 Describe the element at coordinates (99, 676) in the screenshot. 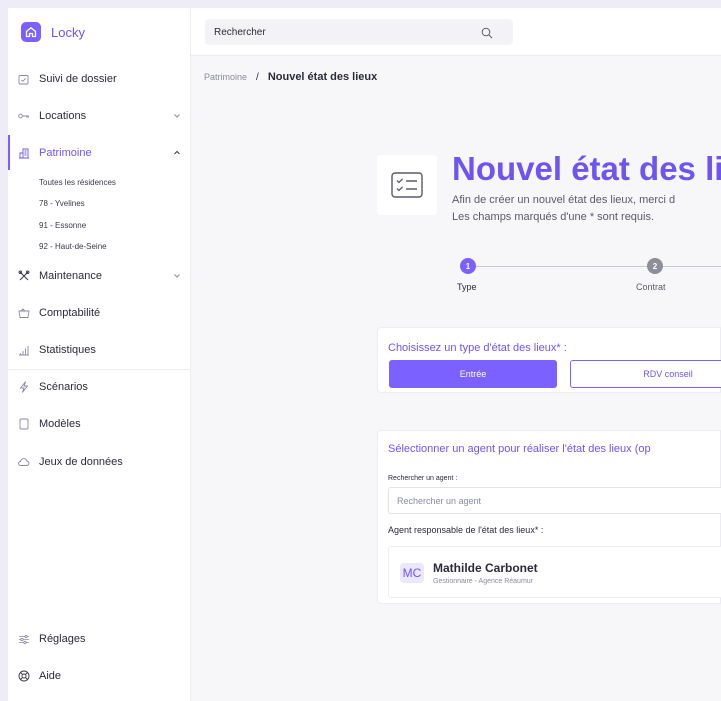

I see `sidebar-item-aide: Aide` at that location.